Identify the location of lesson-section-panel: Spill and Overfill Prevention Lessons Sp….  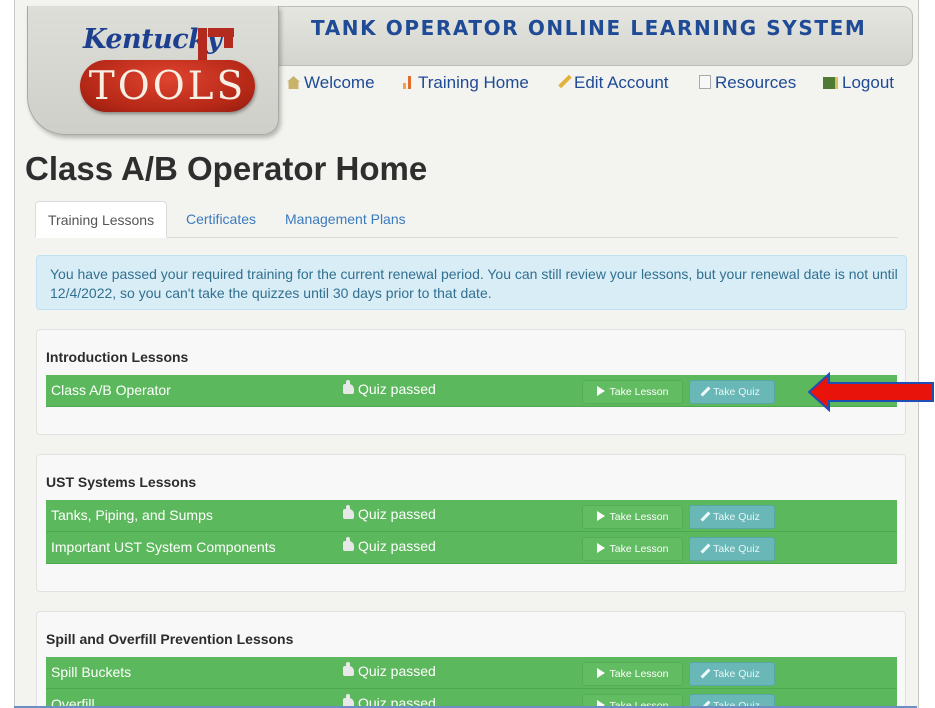
(471, 659).